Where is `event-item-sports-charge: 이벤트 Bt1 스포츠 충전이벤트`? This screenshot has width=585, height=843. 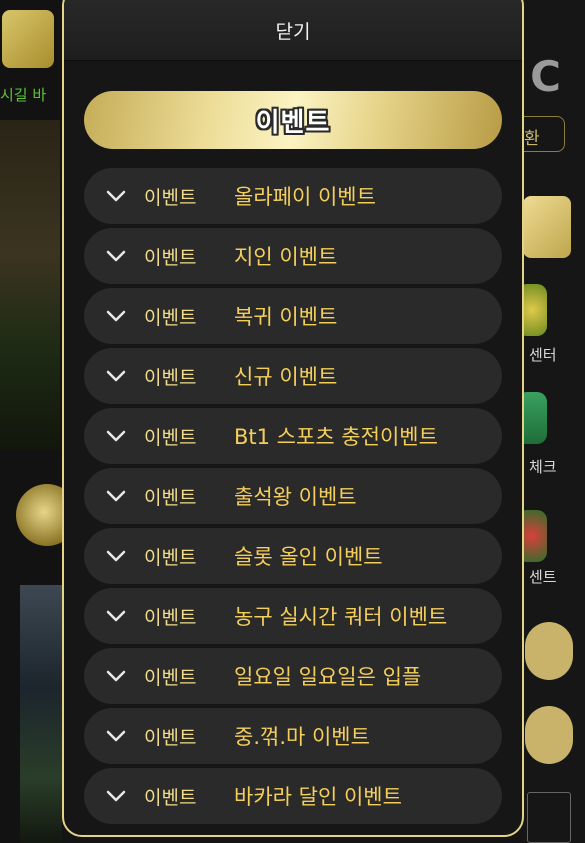
event-item-sports-charge: 이벤트 Bt1 스포츠 충전이벤트 is located at coordinates (293, 436).